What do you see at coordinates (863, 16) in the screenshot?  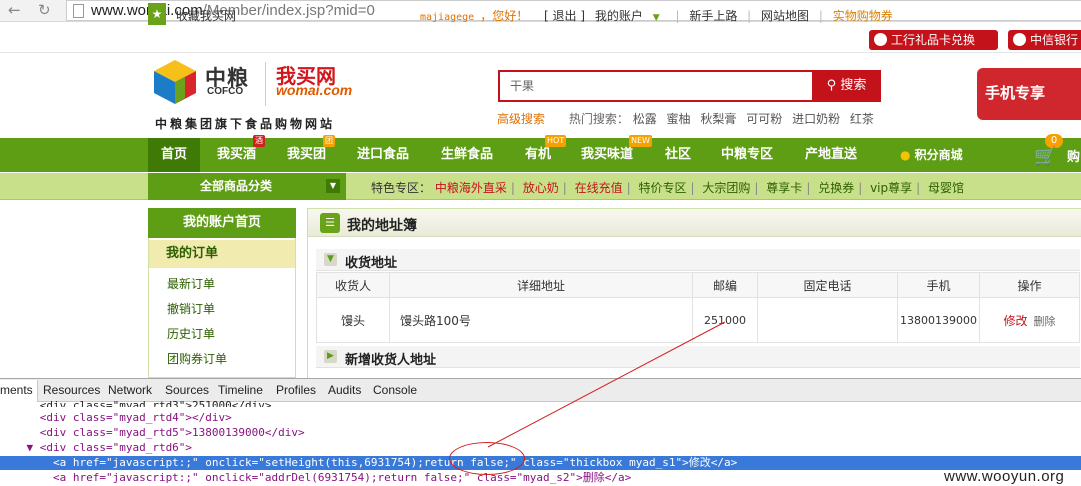 I see `gift-card-link: 实物购物券` at bounding box center [863, 16].